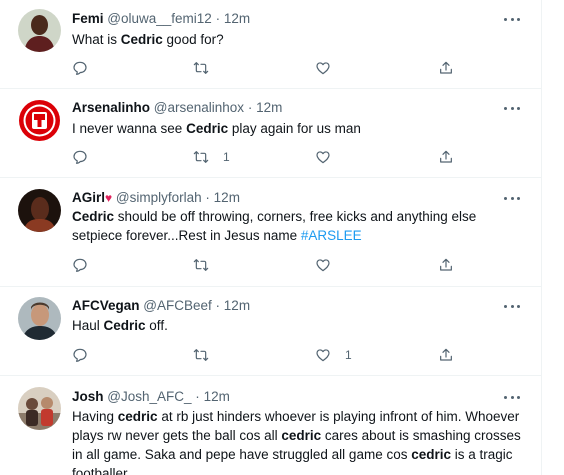 Image resolution: width=564 pixels, height=475 pixels. I want to click on retweet-button: 1, so click(211, 157).